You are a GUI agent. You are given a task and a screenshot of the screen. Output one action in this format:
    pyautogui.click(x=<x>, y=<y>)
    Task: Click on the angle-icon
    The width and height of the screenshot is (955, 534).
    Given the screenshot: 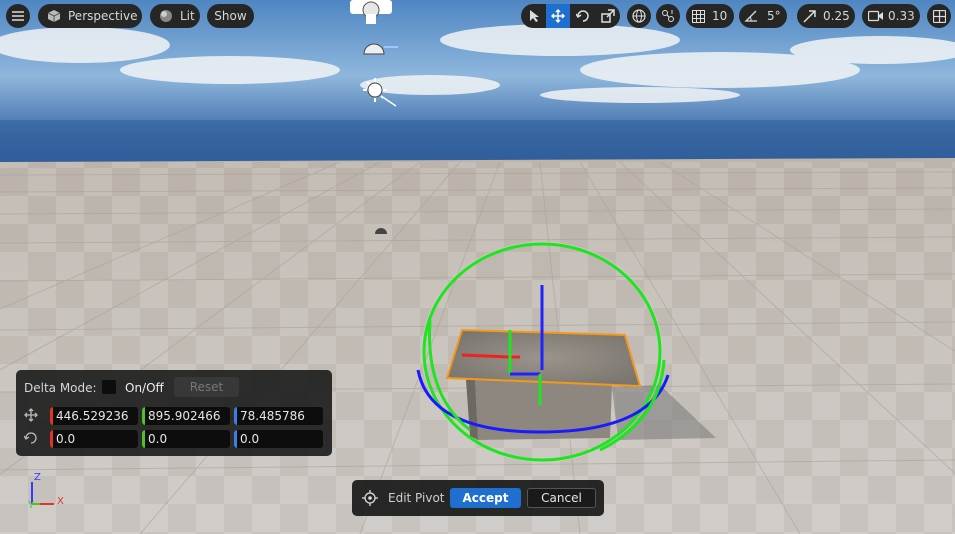 What is the action you would take?
    pyautogui.click(x=751, y=16)
    